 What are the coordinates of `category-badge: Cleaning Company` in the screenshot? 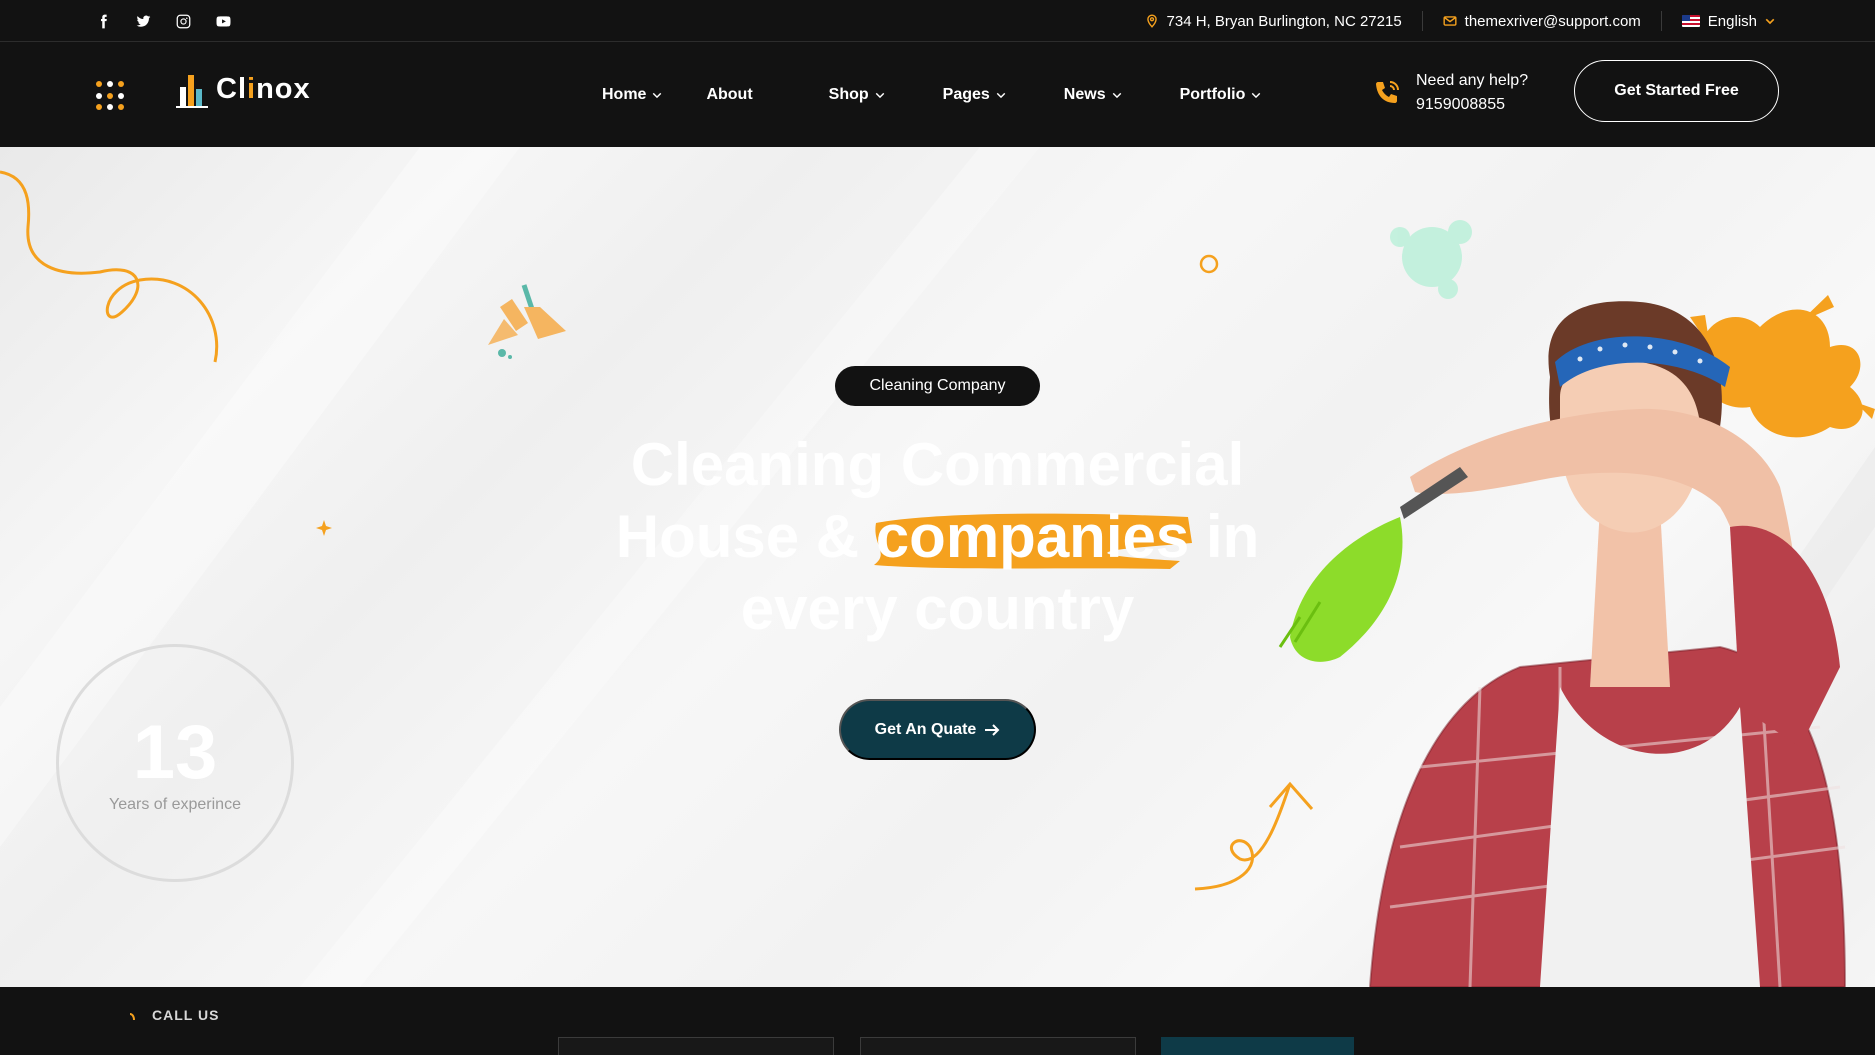 It's located at (937, 386).